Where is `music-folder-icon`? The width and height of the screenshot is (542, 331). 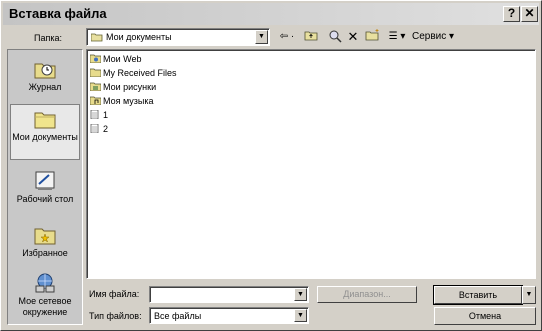
music-folder-icon is located at coordinates (95, 100).